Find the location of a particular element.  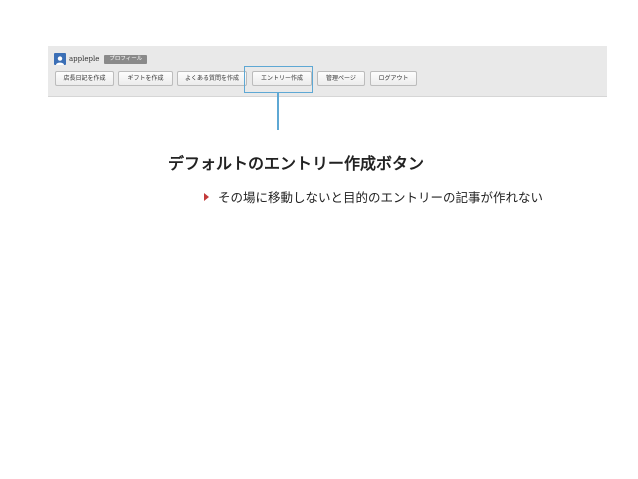

create-store-diary-button: 店長日記を作成 is located at coordinates (84, 78).